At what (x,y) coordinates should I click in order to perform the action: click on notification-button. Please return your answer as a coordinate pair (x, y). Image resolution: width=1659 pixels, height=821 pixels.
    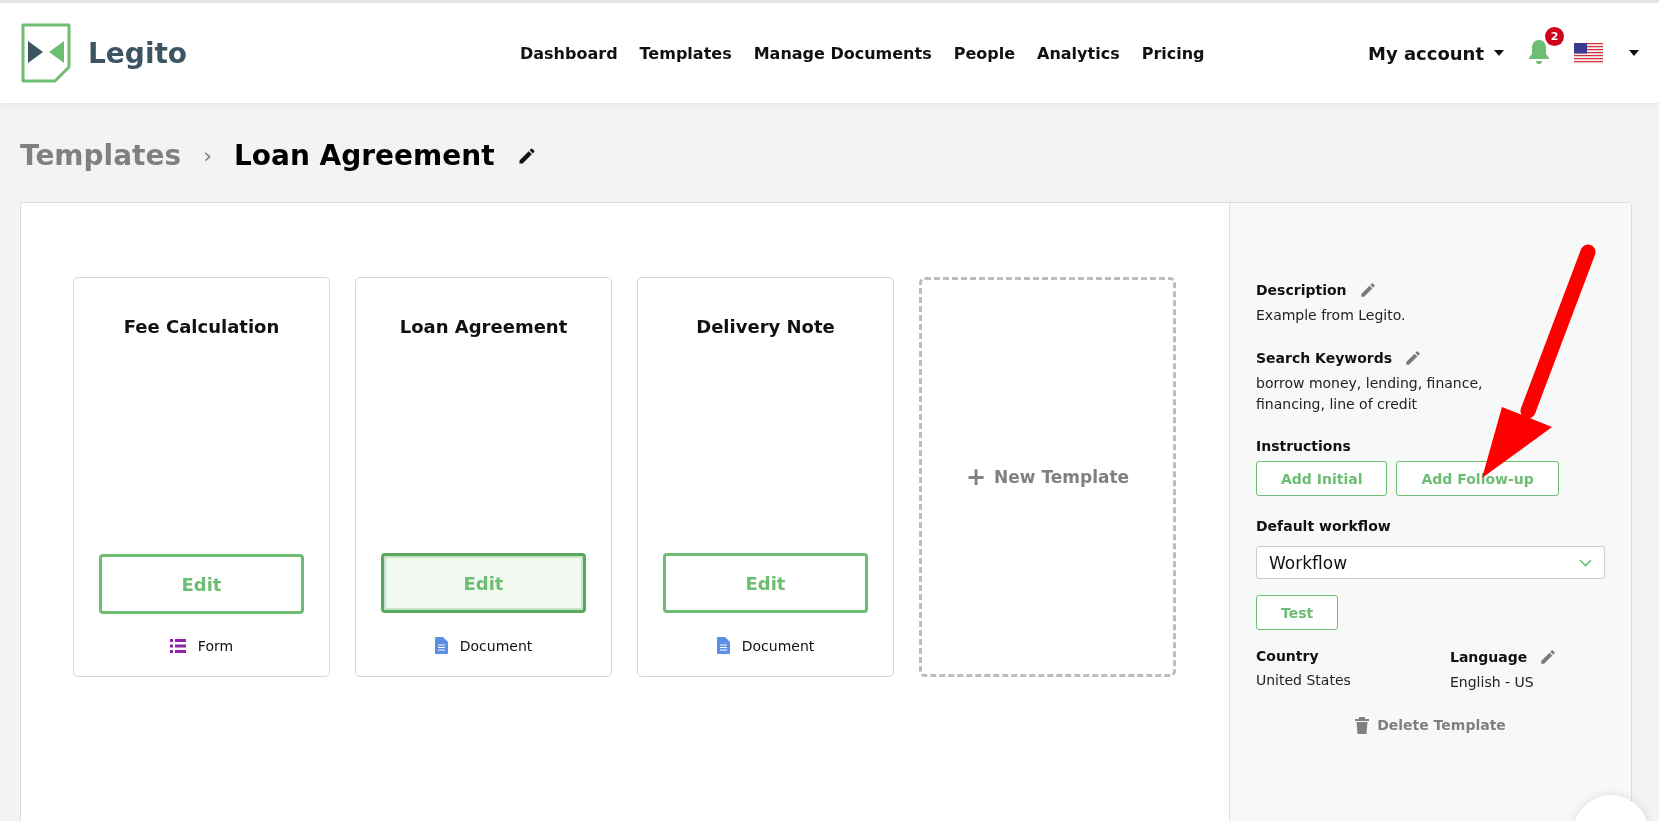
    Looking at the image, I should click on (1539, 53).